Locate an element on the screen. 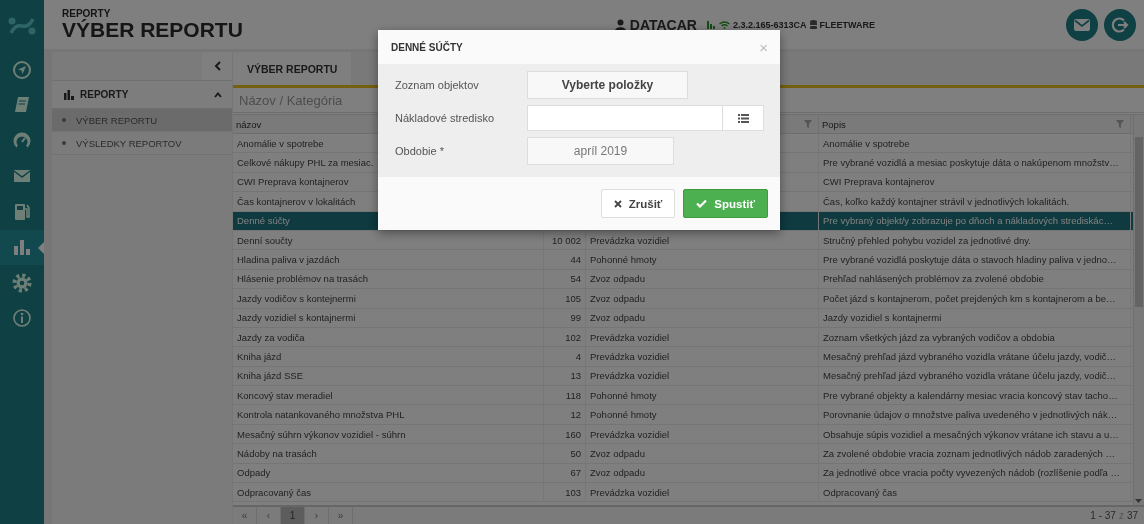  table-cell: 102 is located at coordinates (573, 337).